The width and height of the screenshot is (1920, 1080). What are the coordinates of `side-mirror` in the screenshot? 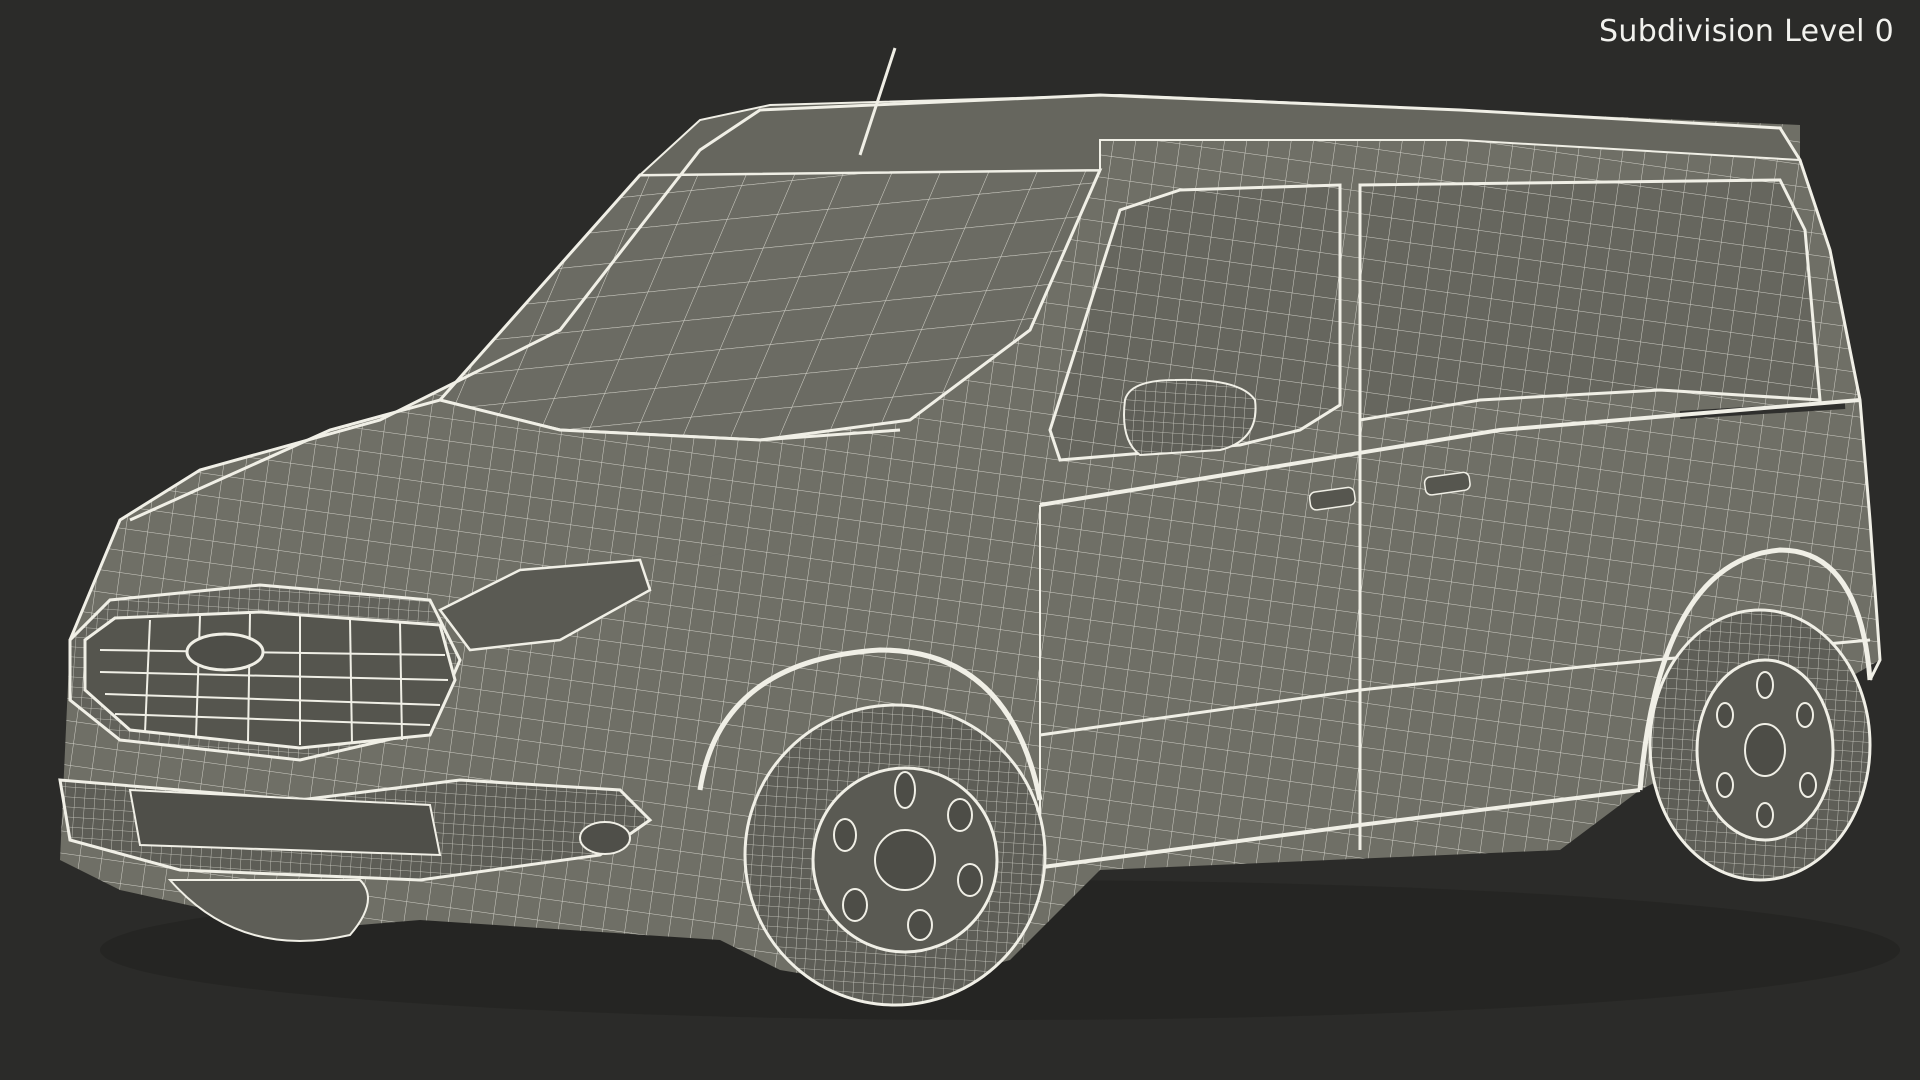 It's located at (1190, 417).